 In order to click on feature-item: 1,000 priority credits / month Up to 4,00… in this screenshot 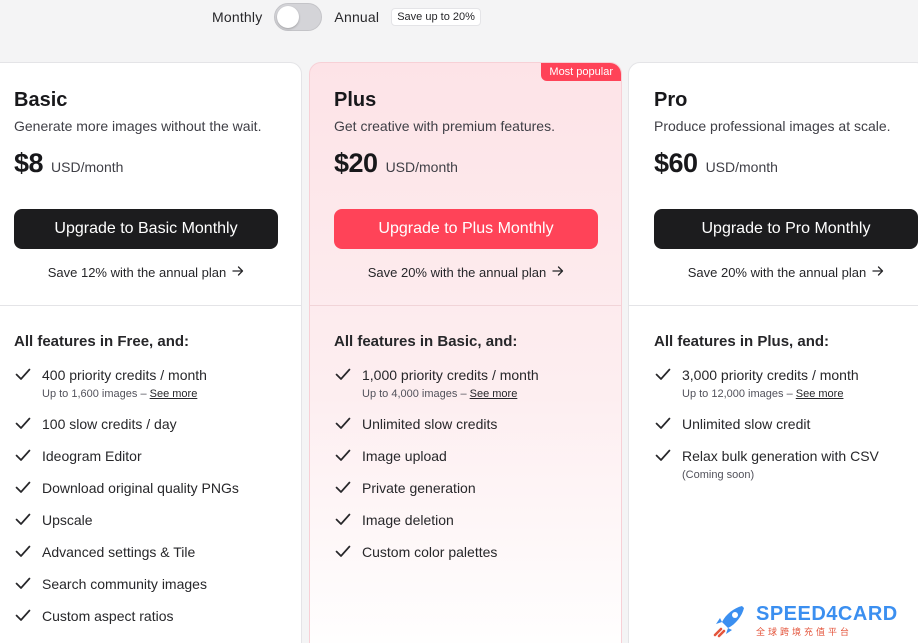, I will do `click(473, 383)`.